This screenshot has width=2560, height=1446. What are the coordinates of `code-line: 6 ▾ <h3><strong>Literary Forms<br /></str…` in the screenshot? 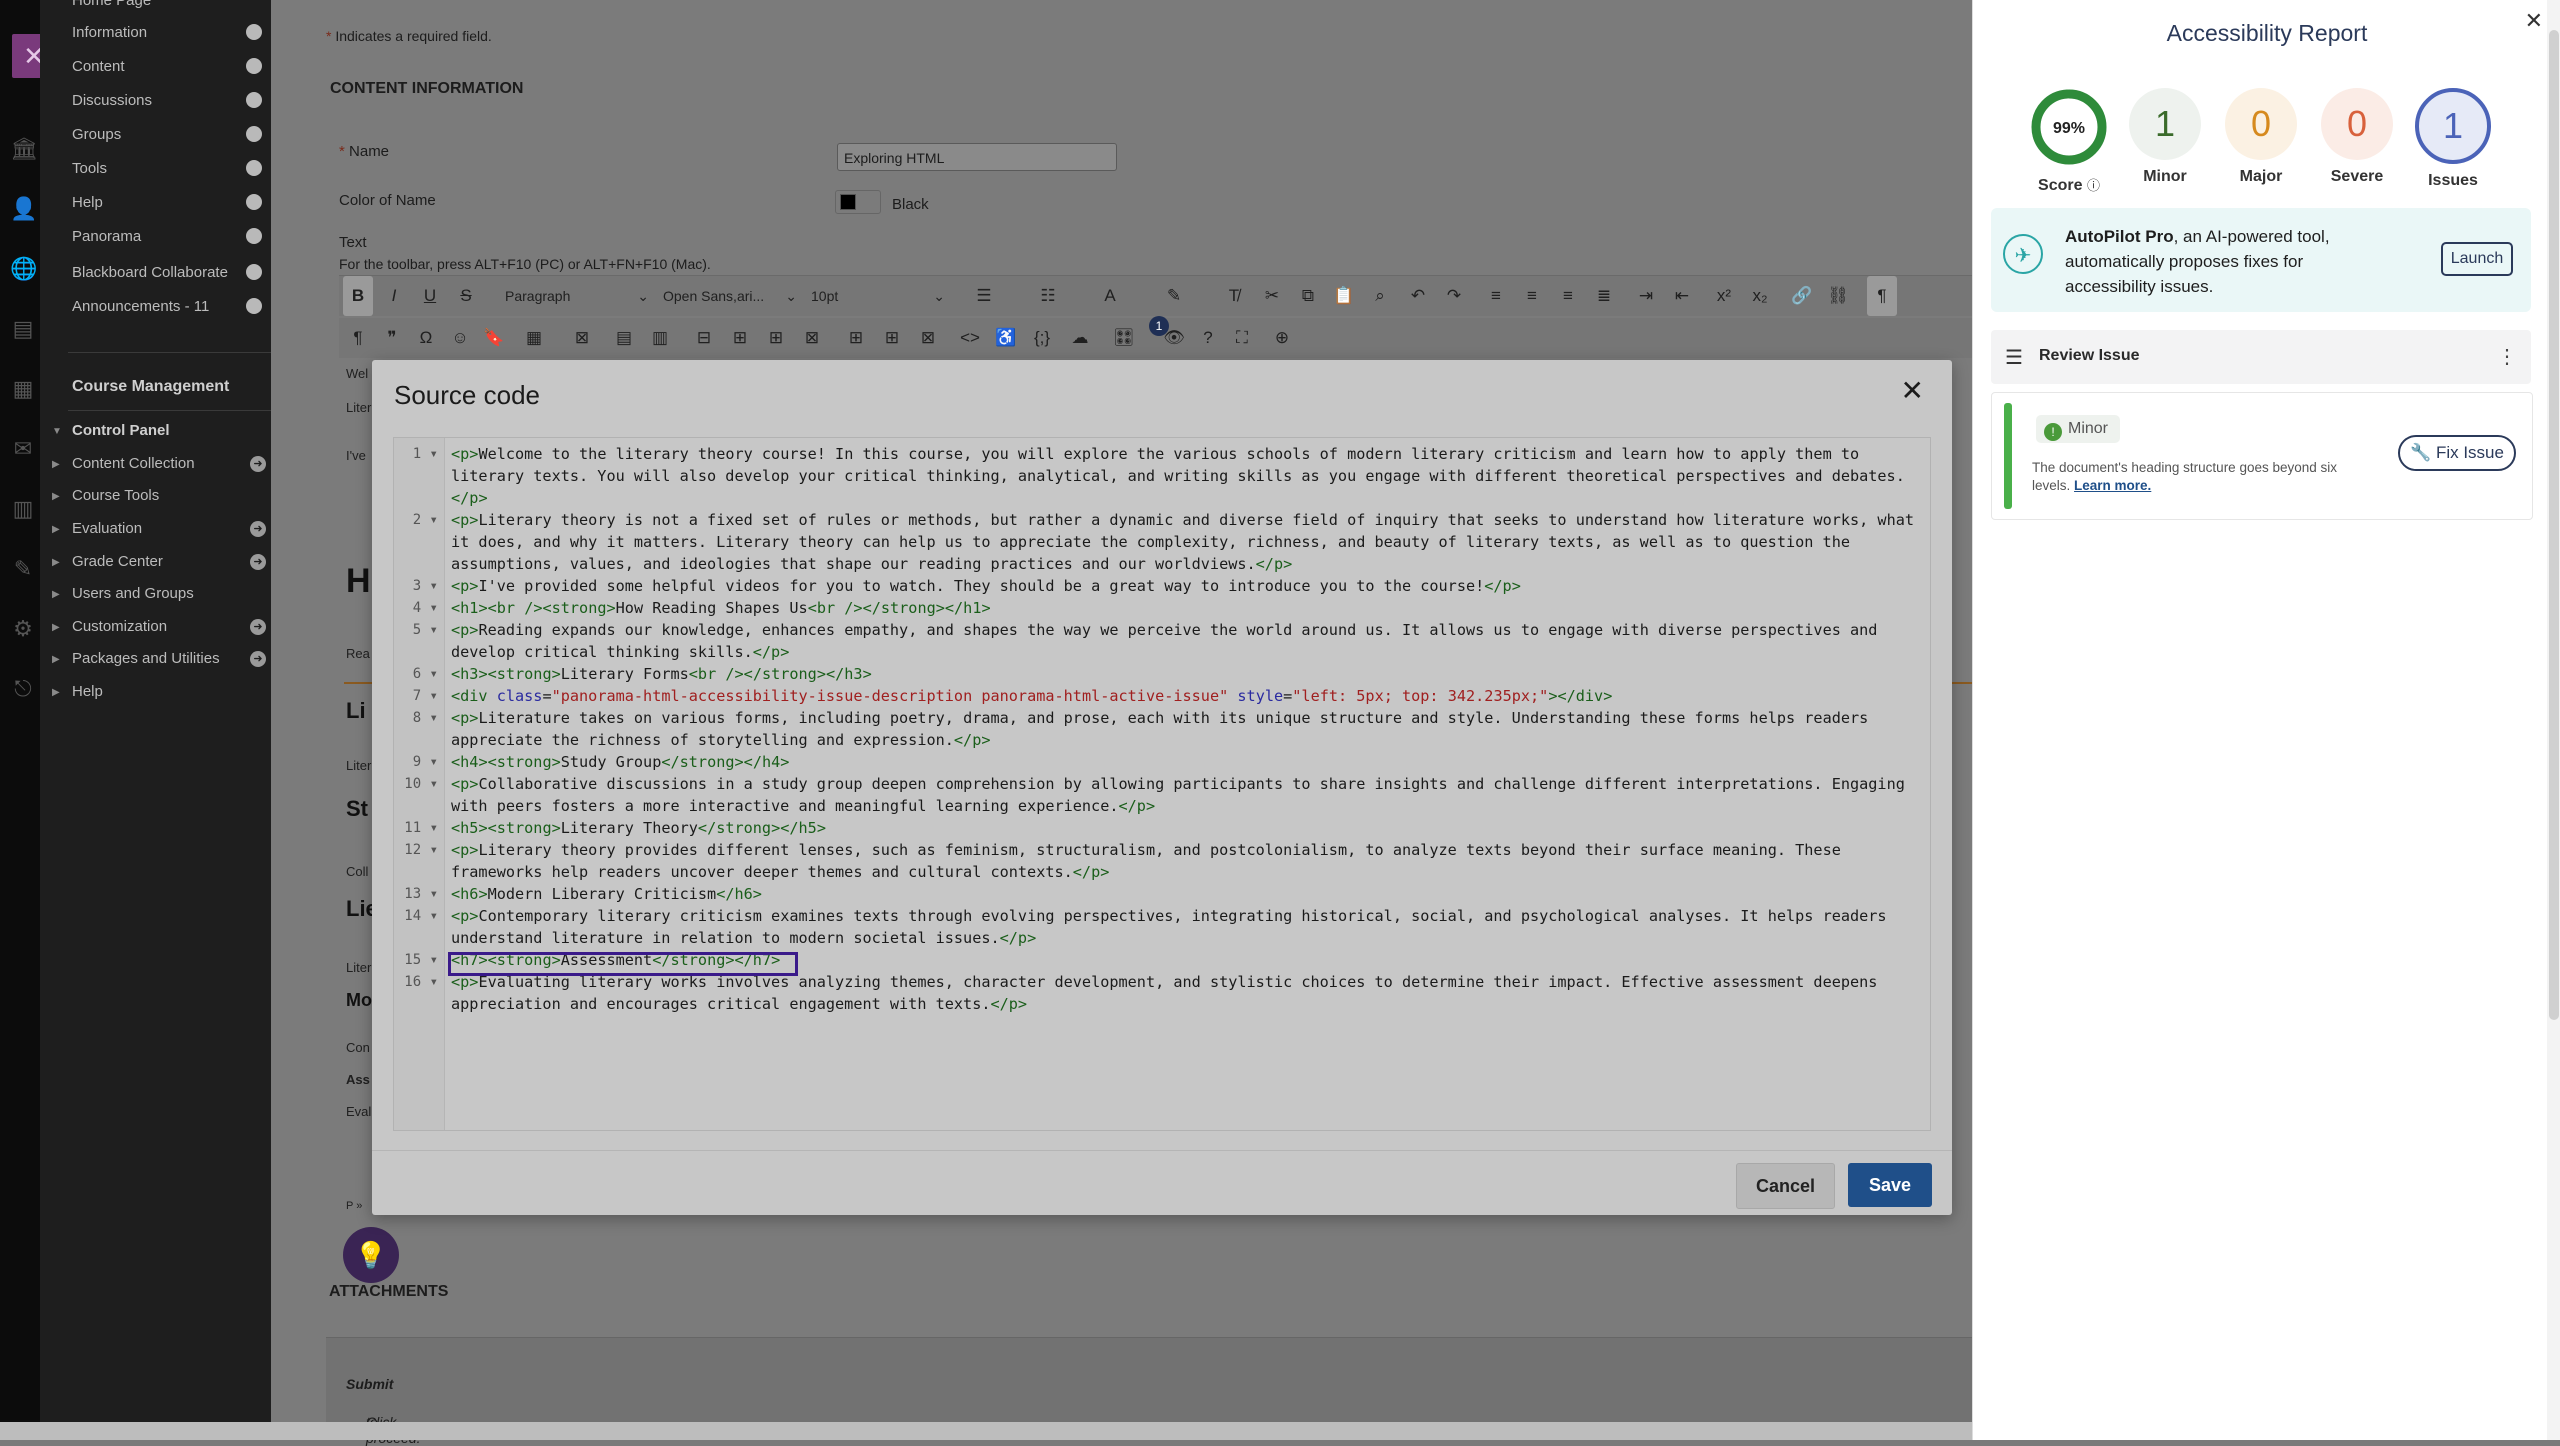 It's located at (1162, 674).